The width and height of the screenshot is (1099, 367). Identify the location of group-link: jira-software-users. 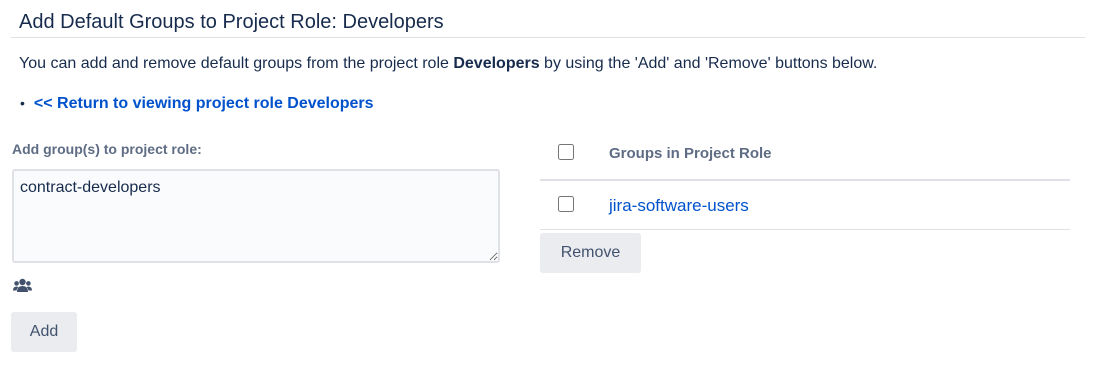
(679, 206).